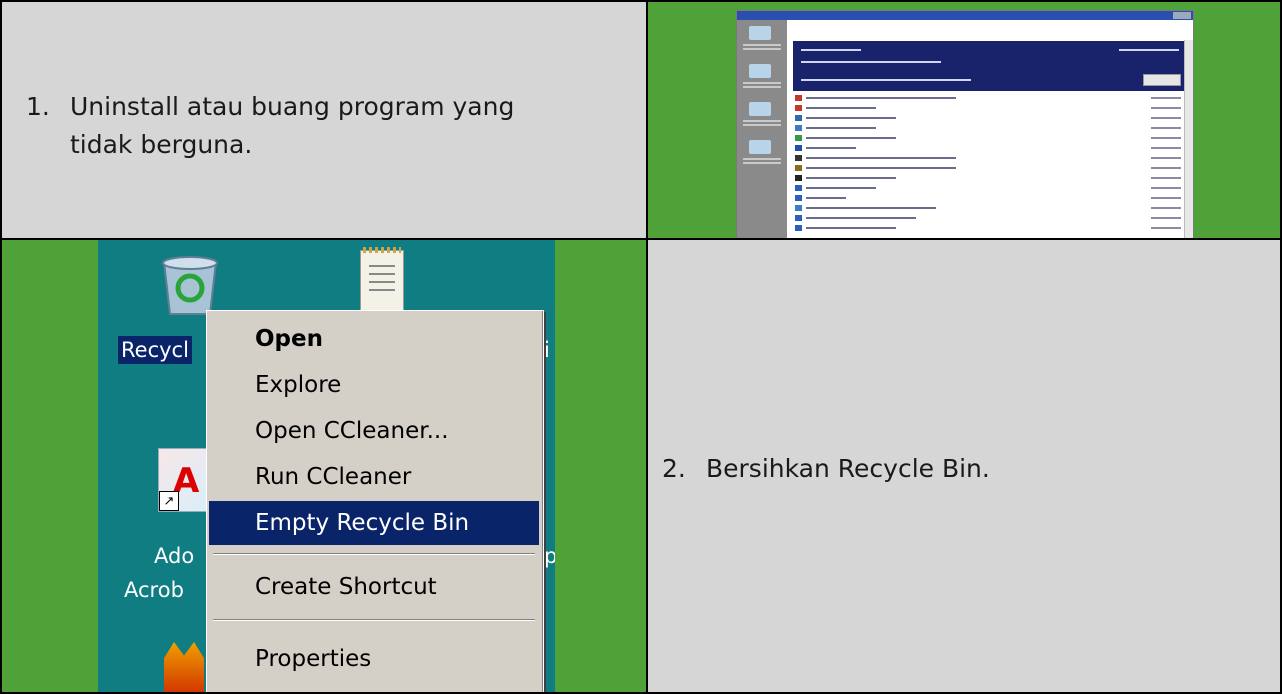  Describe the element at coordinates (374, 587) in the screenshot. I see `menu-item-create-shortcut: Create Shortcut` at that location.